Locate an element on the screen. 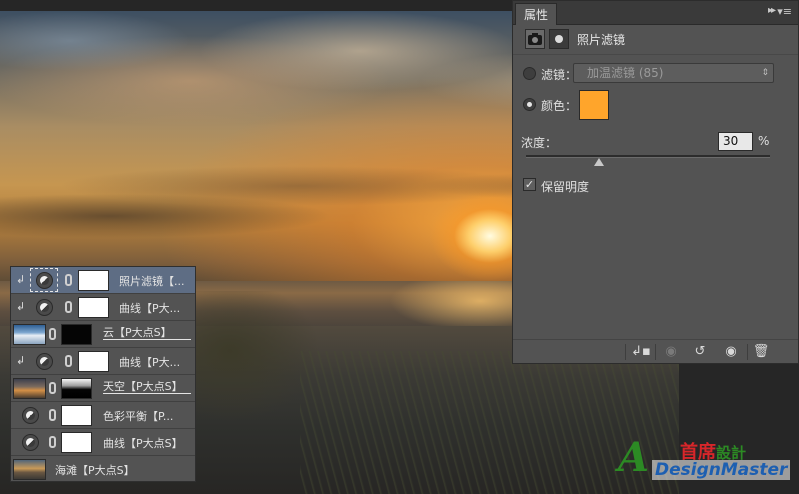  select-arrows-icon: ⇕ is located at coordinates (765, 73).